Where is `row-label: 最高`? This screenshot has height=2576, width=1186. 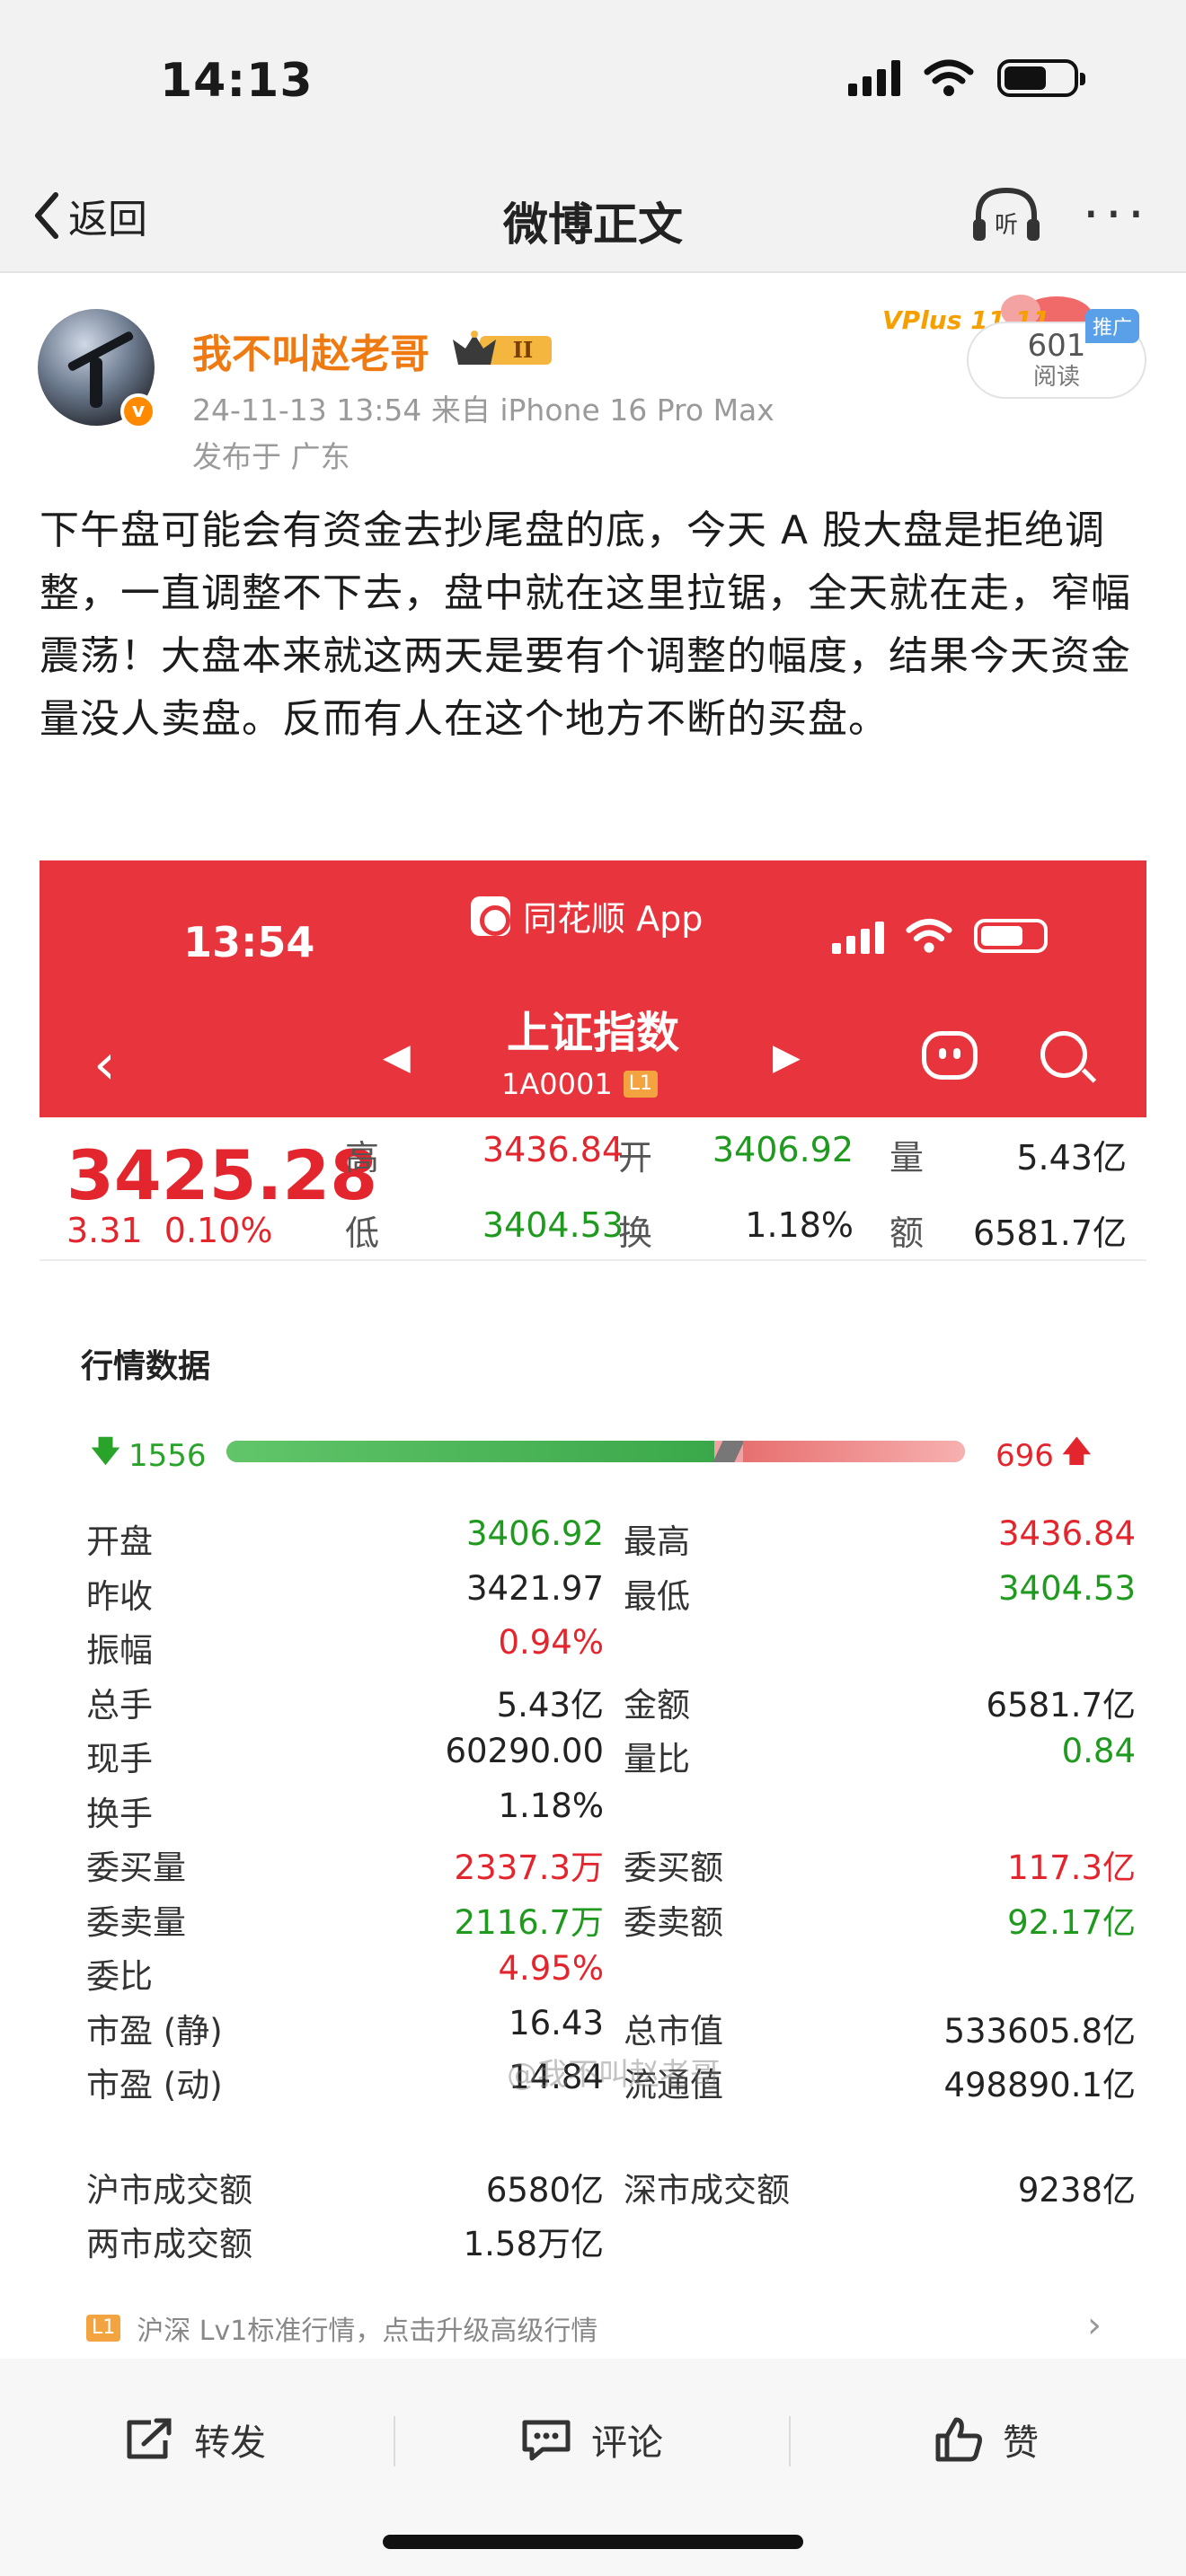 row-label: 最高 is located at coordinates (657, 1541).